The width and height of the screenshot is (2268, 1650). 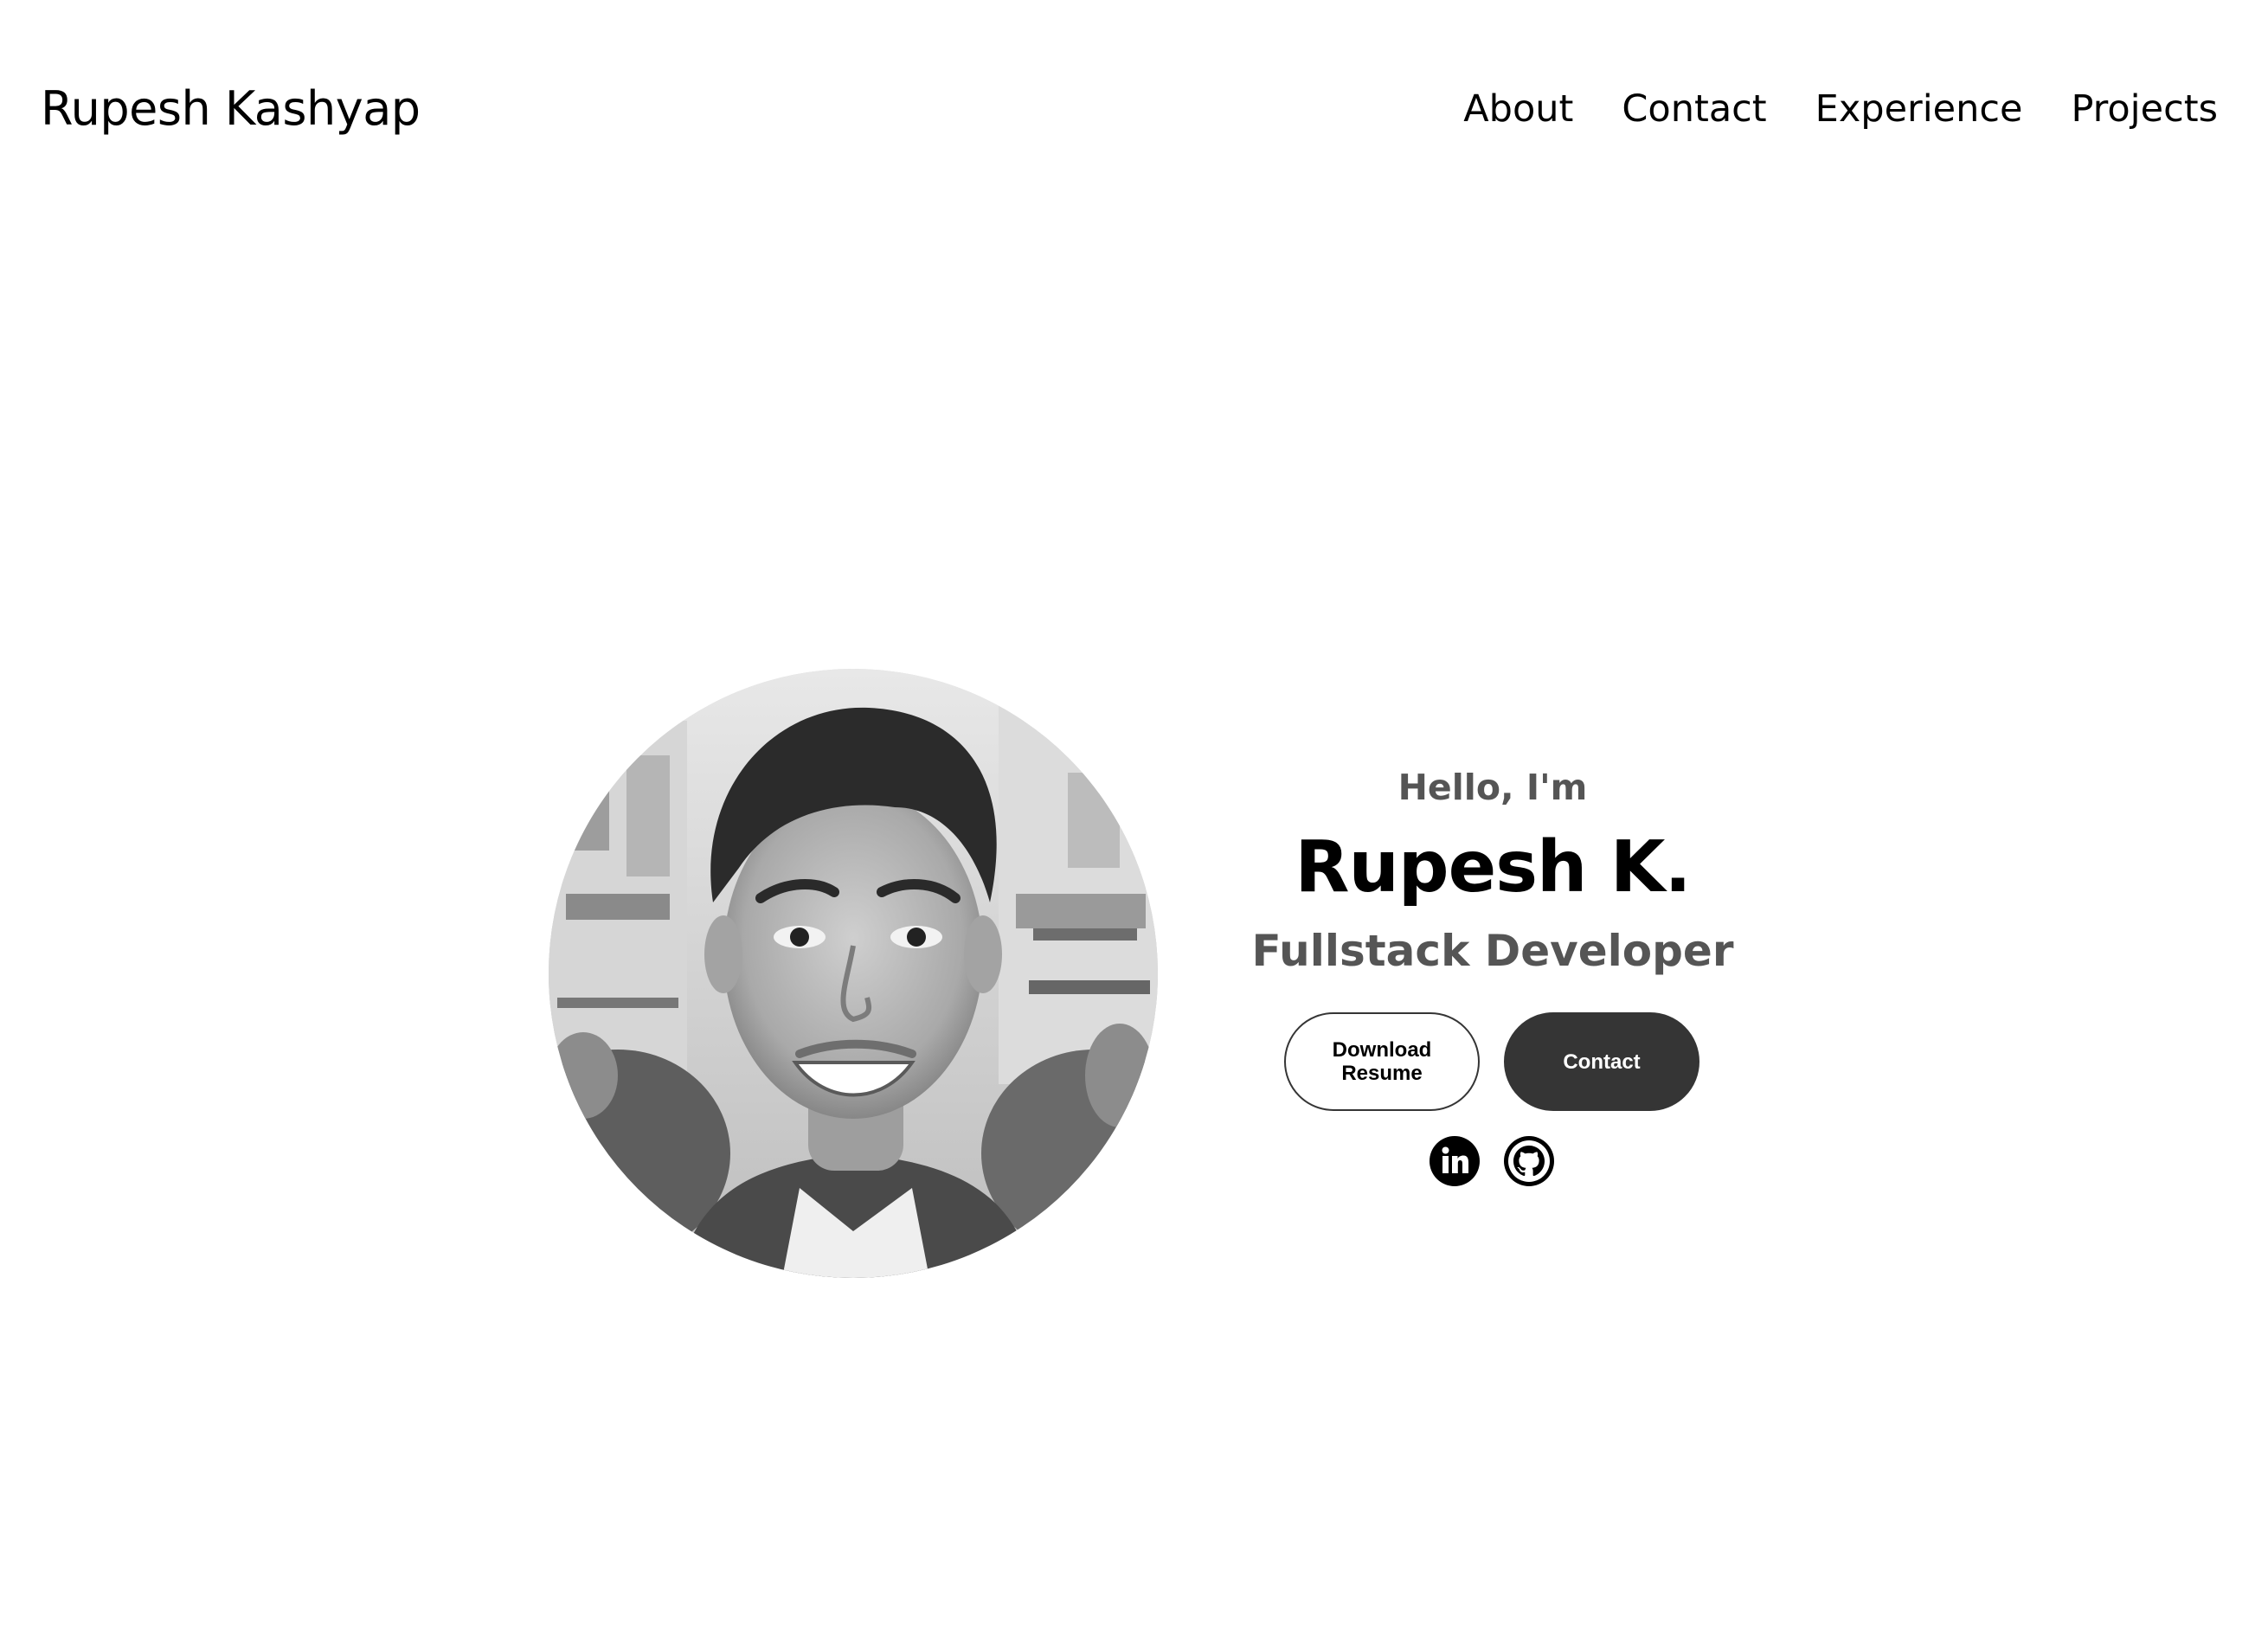 What do you see at coordinates (1382, 1061) in the screenshot?
I see `download-resume-button: Download Resume` at bounding box center [1382, 1061].